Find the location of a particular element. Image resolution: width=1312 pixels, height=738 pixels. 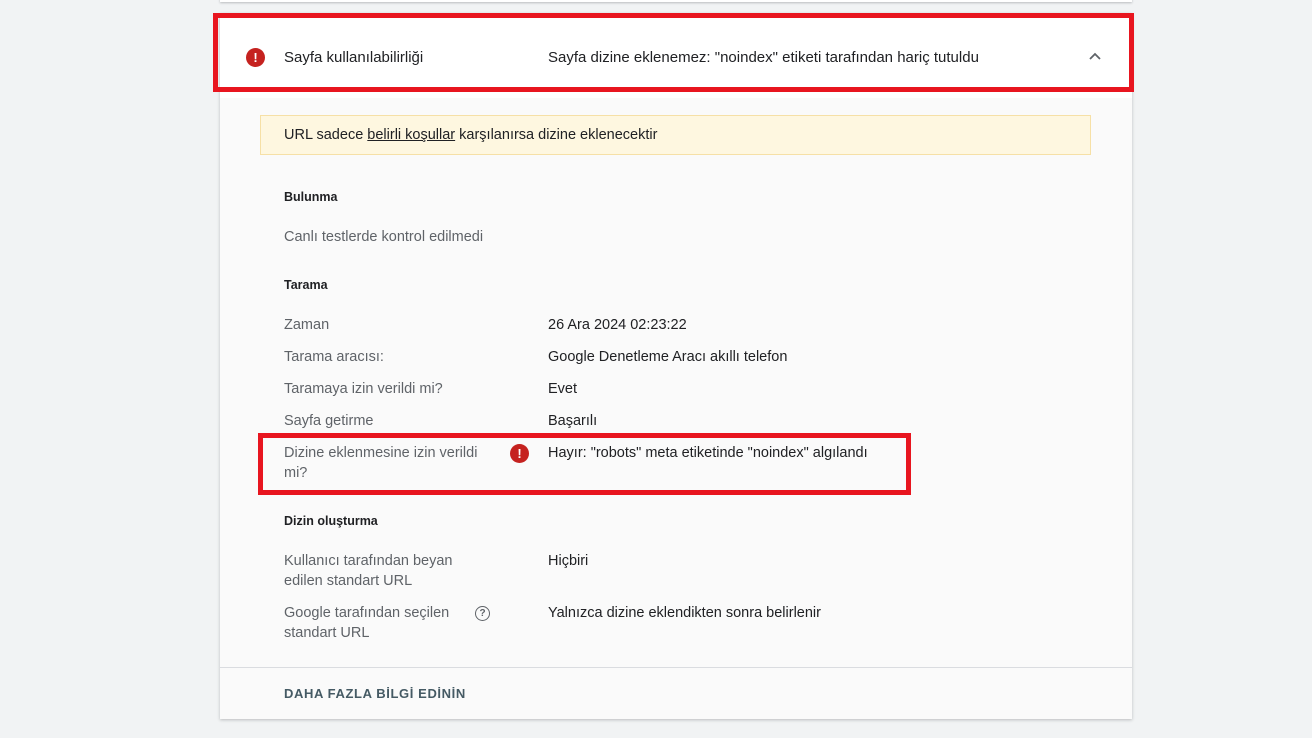

conditions-link: belirli koşullar is located at coordinates (411, 135).